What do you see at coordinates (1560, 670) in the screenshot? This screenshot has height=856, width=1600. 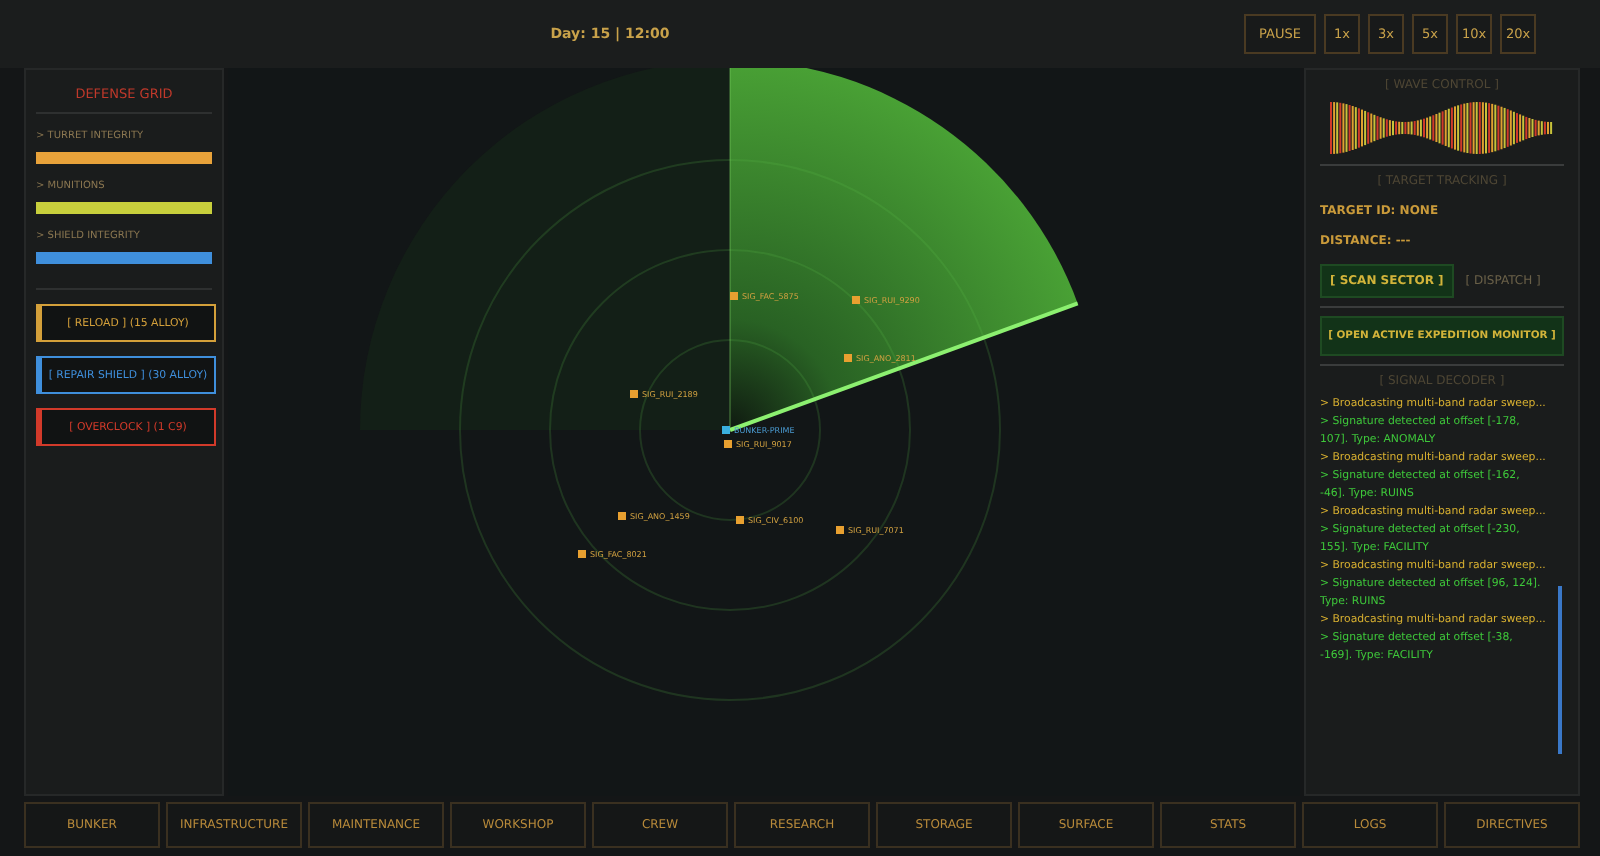 I see `scrollbar-thumb` at bounding box center [1560, 670].